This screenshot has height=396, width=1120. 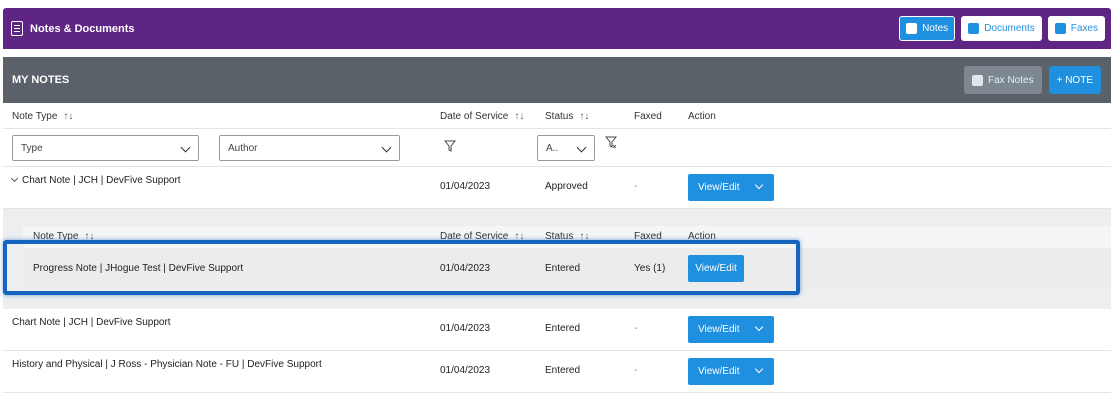 What do you see at coordinates (1060, 28) in the screenshot?
I see `faxes-icon` at bounding box center [1060, 28].